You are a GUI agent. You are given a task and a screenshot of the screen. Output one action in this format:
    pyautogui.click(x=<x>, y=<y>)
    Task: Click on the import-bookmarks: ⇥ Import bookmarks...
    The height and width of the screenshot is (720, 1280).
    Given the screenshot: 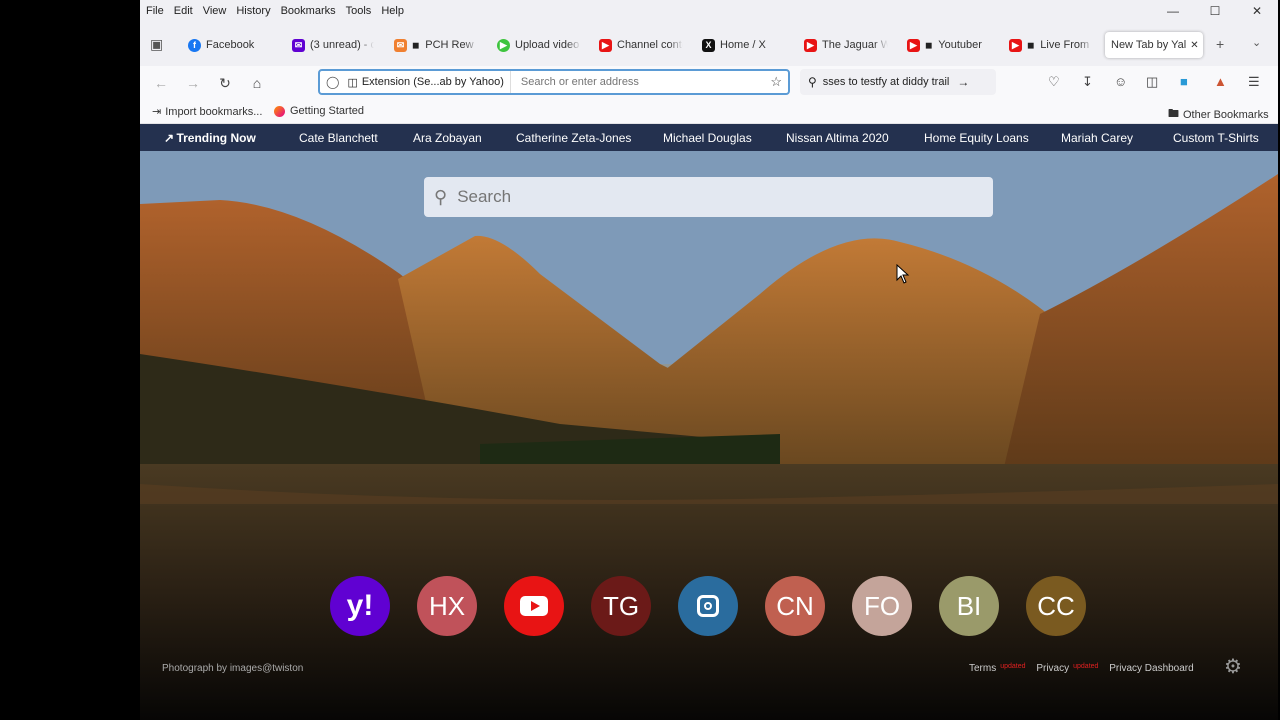 What is the action you would take?
    pyautogui.click(x=207, y=112)
    